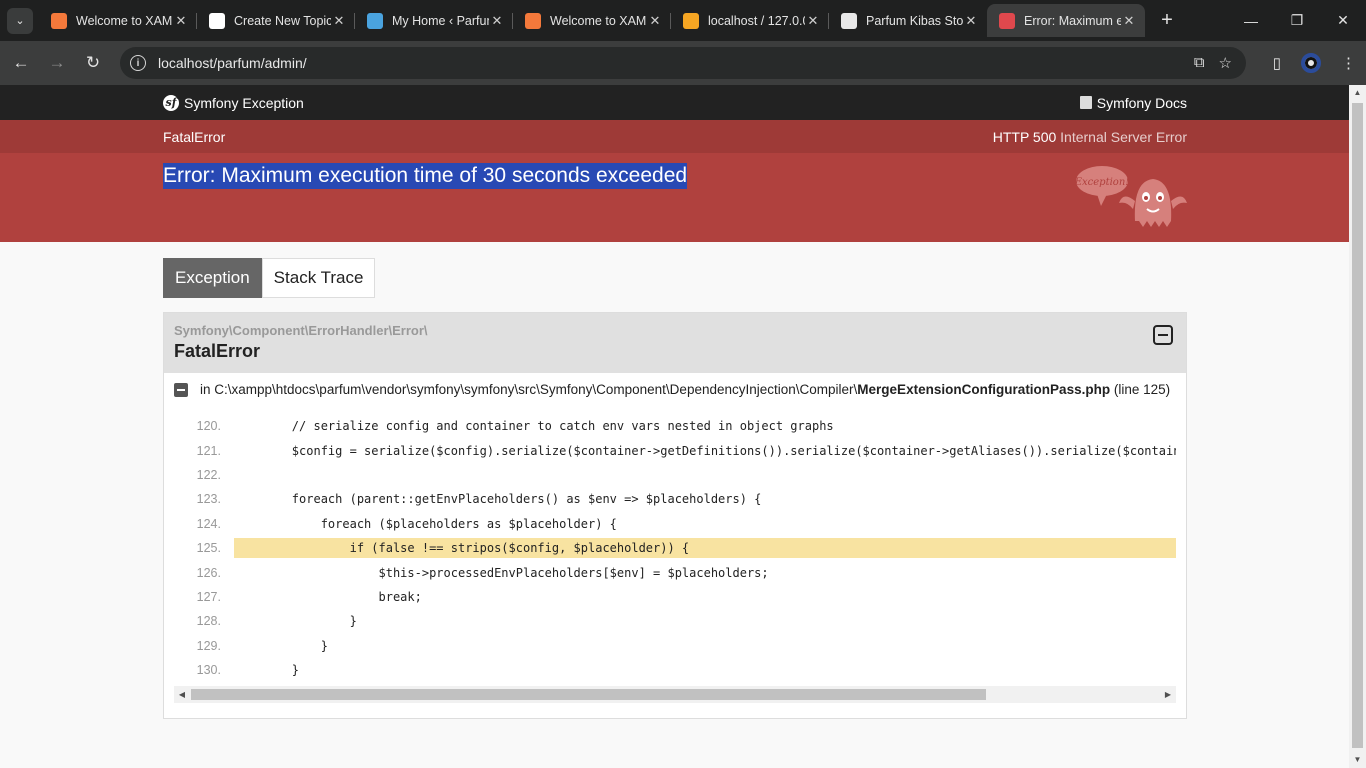 Image resolution: width=1366 pixels, height=768 pixels. I want to click on browser-tab: Error: Maximum execution time✕, so click(1066, 20).